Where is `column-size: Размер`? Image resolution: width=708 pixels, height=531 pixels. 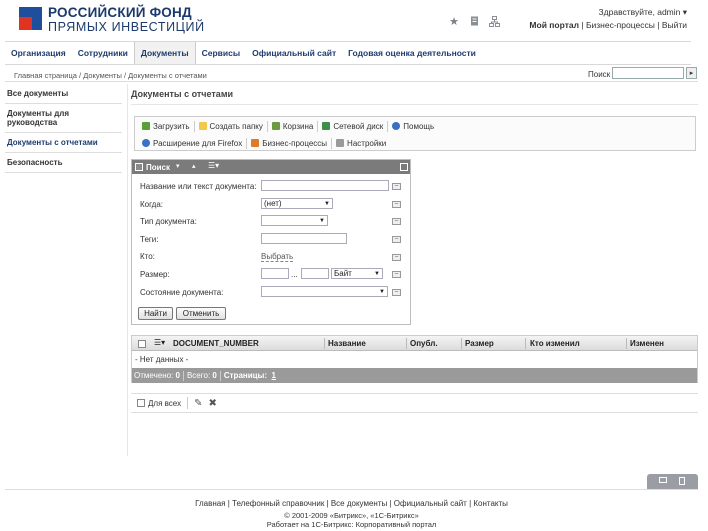 column-size: Размер is located at coordinates (479, 343).